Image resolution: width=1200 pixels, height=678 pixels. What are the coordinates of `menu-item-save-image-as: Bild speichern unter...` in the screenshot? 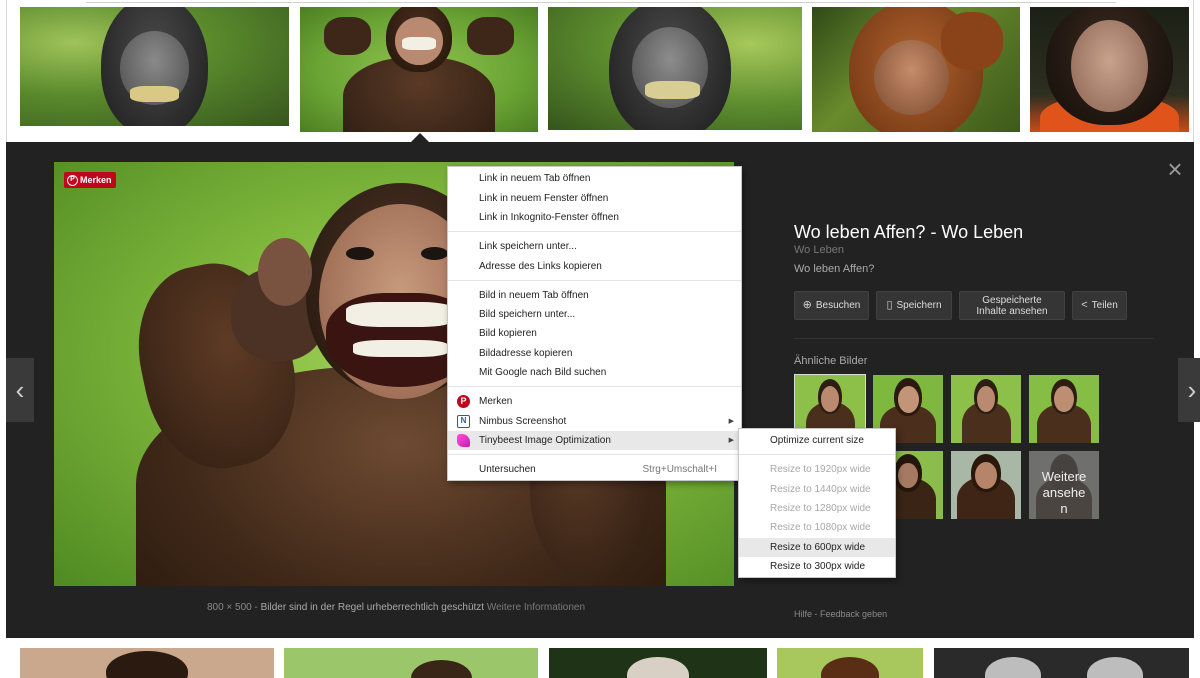 It's located at (594, 314).